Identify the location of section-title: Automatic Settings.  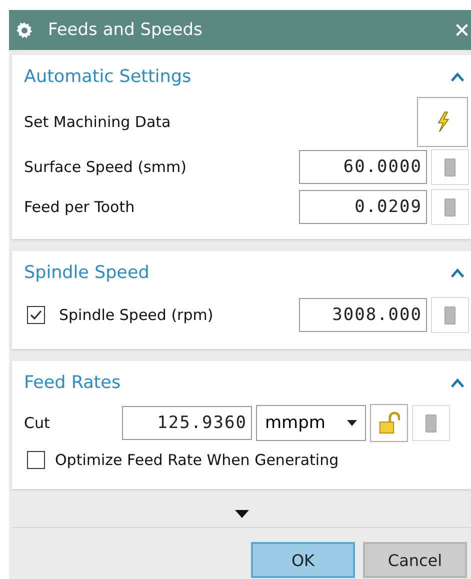
(237, 77).